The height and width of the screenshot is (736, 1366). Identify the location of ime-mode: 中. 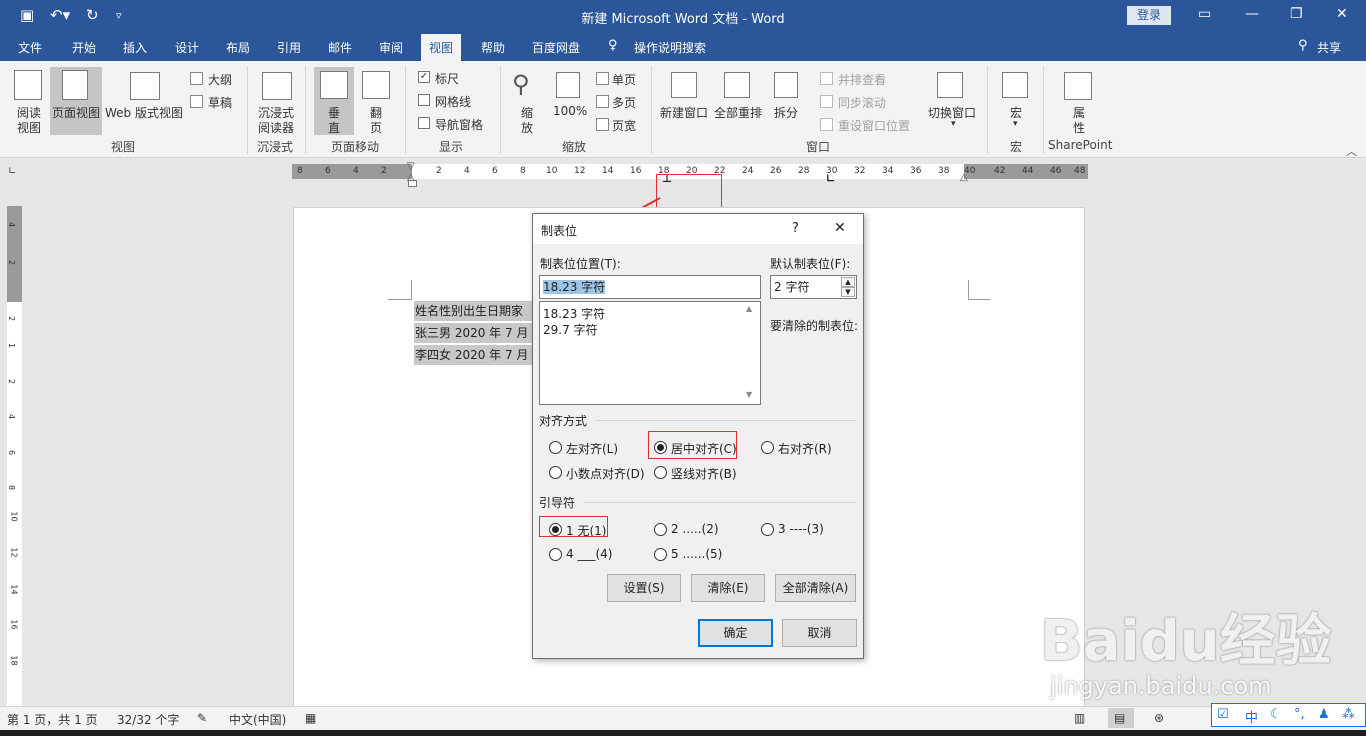
(1251, 716).